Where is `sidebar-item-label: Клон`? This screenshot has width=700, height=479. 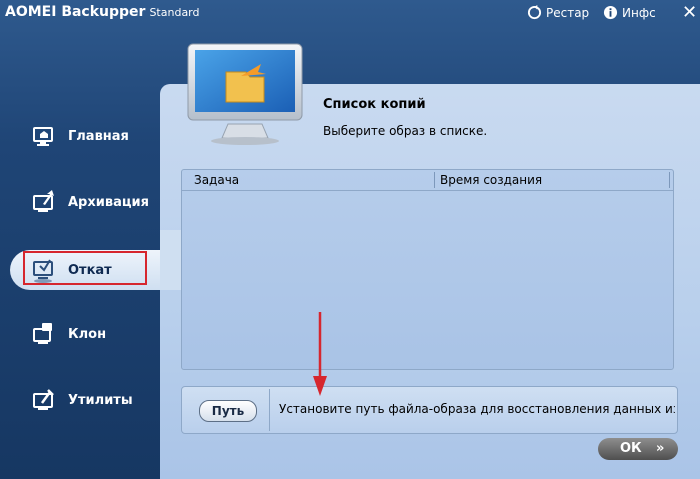 sidebar-item-label: Клон is located at coordinates (87, 334).